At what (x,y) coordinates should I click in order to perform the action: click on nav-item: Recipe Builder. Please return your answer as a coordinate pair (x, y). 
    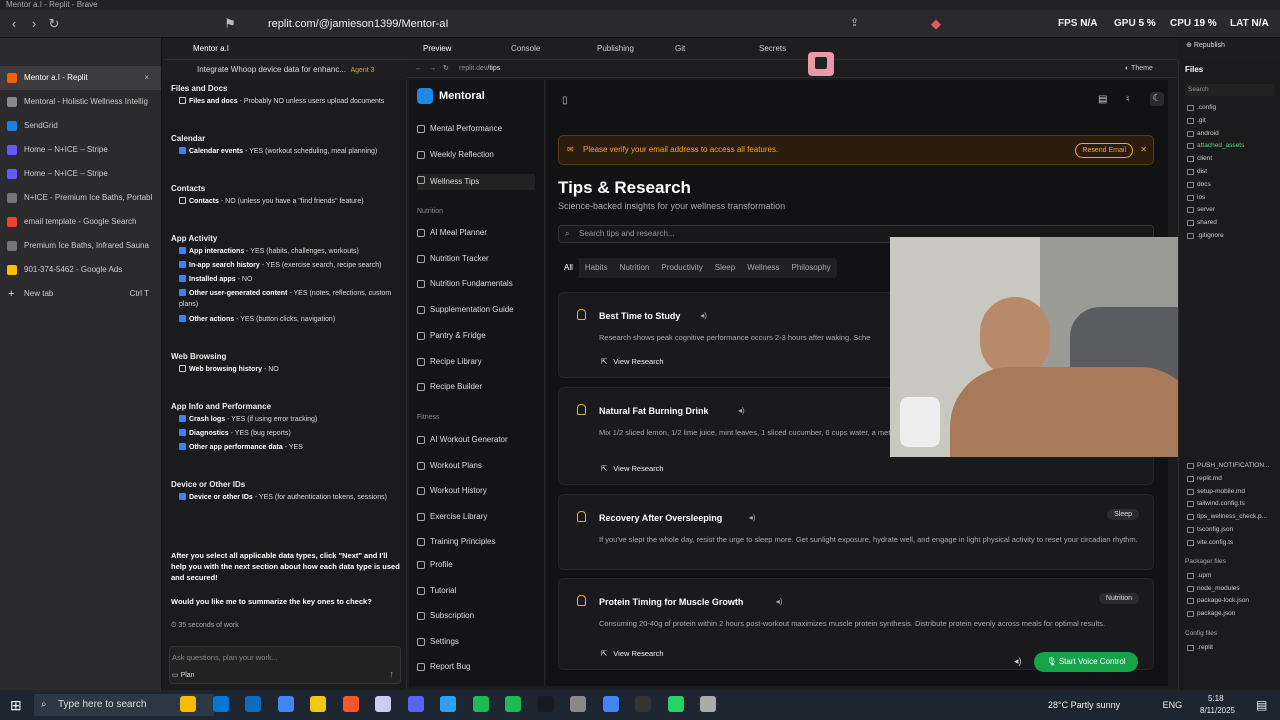
    Looking at the image, I should click on (449, 387).